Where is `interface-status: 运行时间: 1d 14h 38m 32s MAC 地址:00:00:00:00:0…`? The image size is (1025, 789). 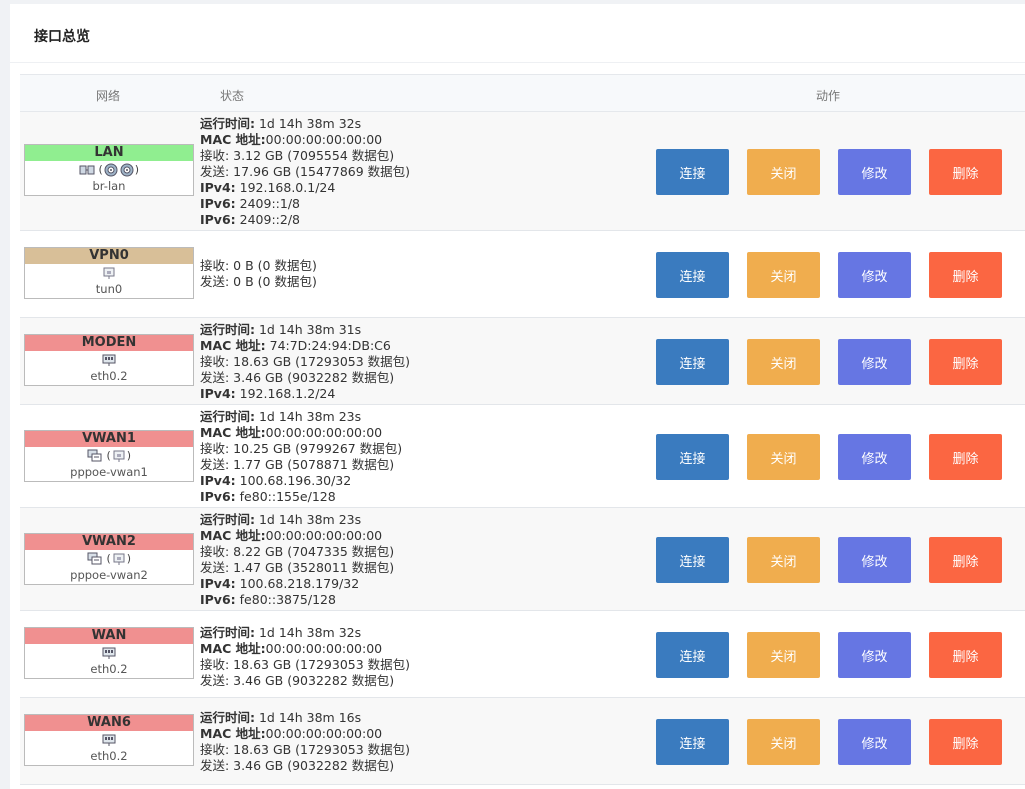 interface-status: 运行时间: 1d 14h 38m 32s MAC 地址:00:00:00:00:0… is located at coordinates (305, 657).